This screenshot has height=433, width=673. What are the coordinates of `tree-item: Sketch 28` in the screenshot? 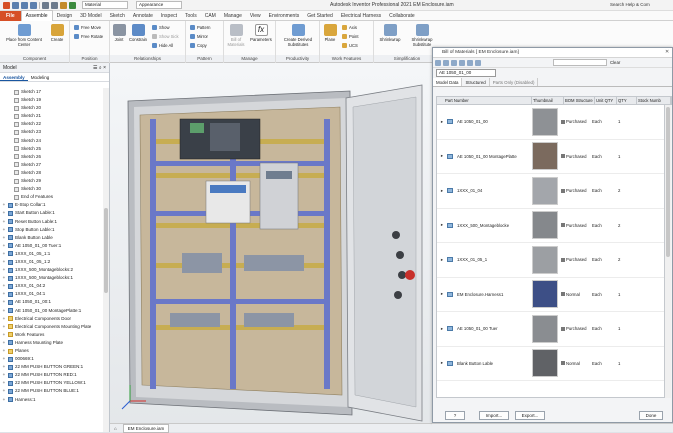 It's located at (52, 173).